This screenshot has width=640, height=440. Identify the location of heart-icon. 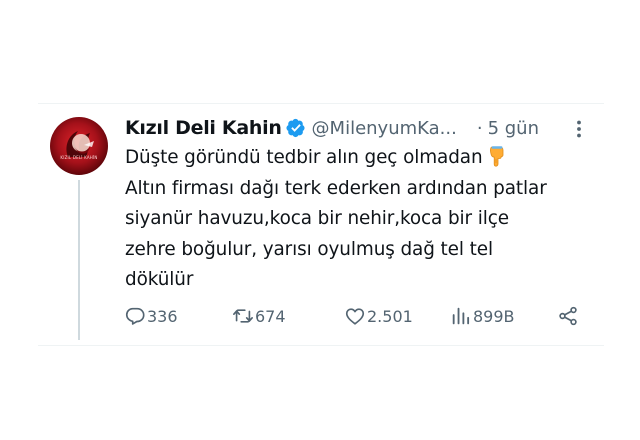
(355, 316).